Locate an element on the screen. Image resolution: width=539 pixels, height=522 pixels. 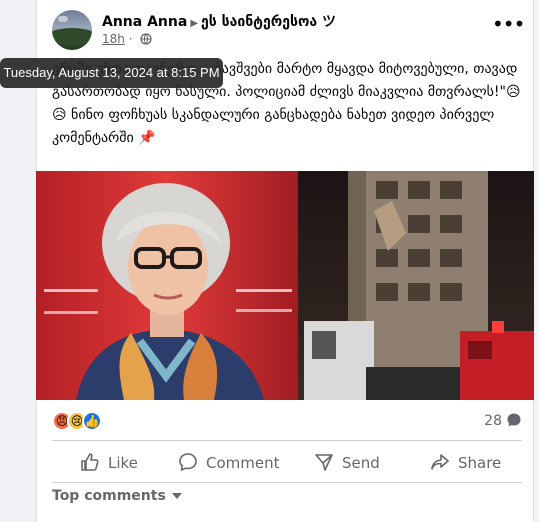
send-label: Send is located at coordinates (361, 463).